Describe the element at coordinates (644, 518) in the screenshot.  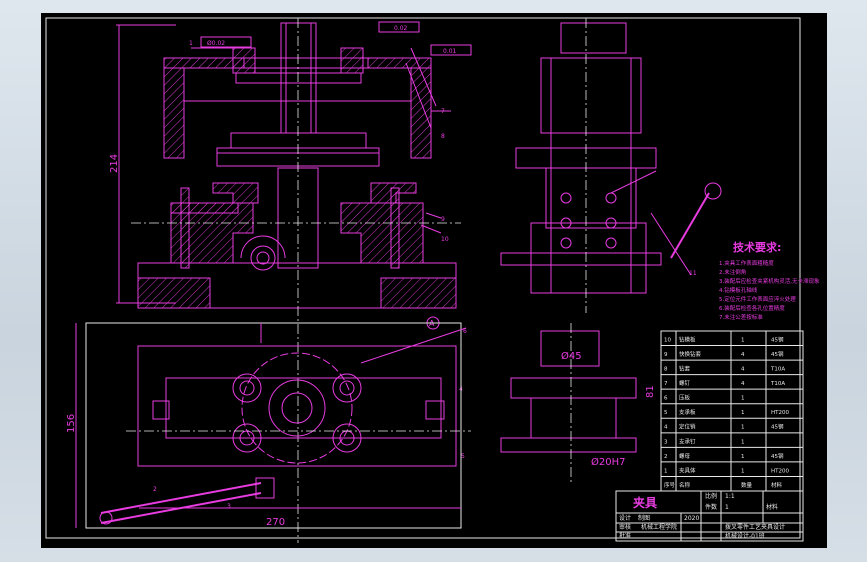
I see `tb-drawn: 制图` at that location.